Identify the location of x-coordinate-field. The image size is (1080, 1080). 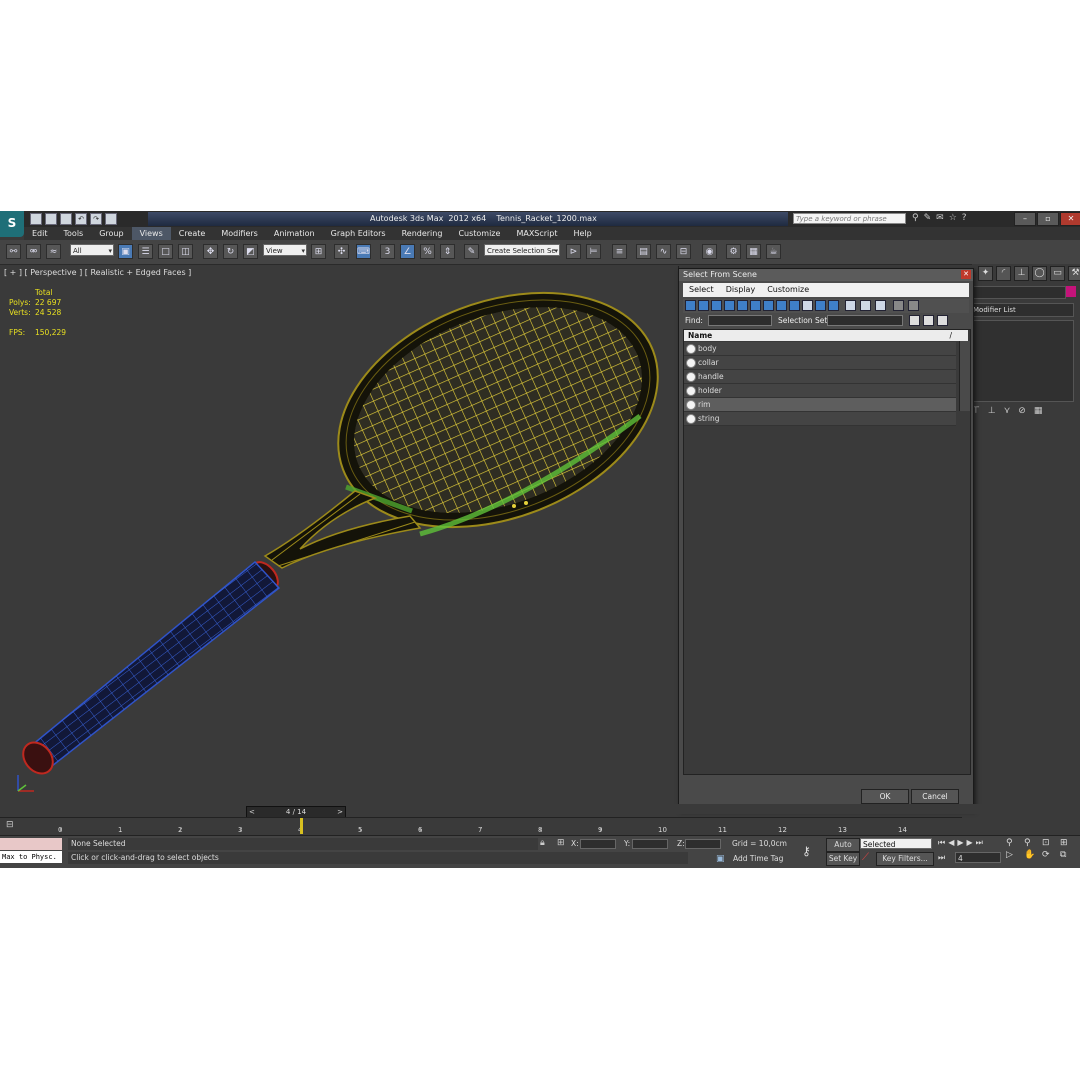
(598, 844).